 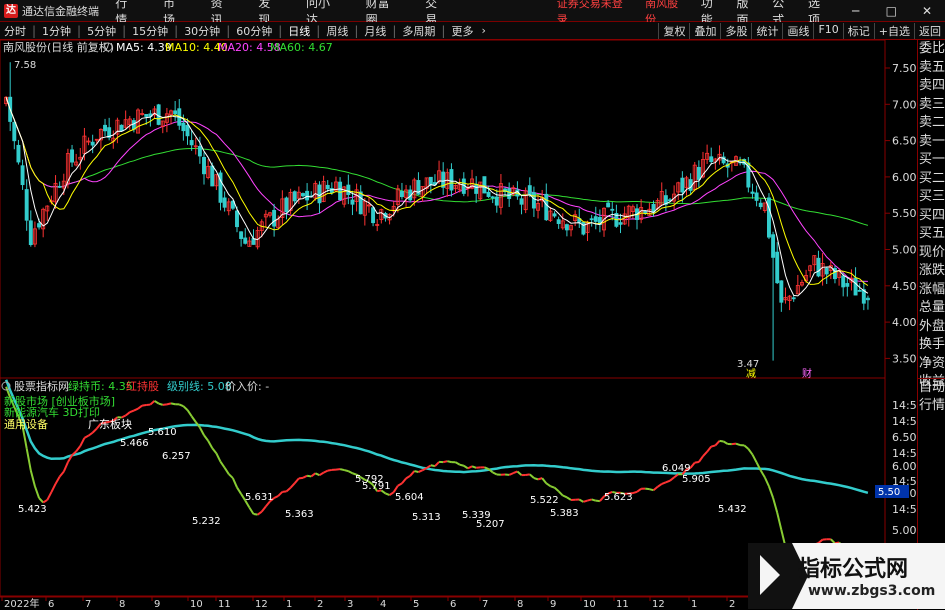 I want to click on tab-30min: 30分钟, so click(x=202, y=31).